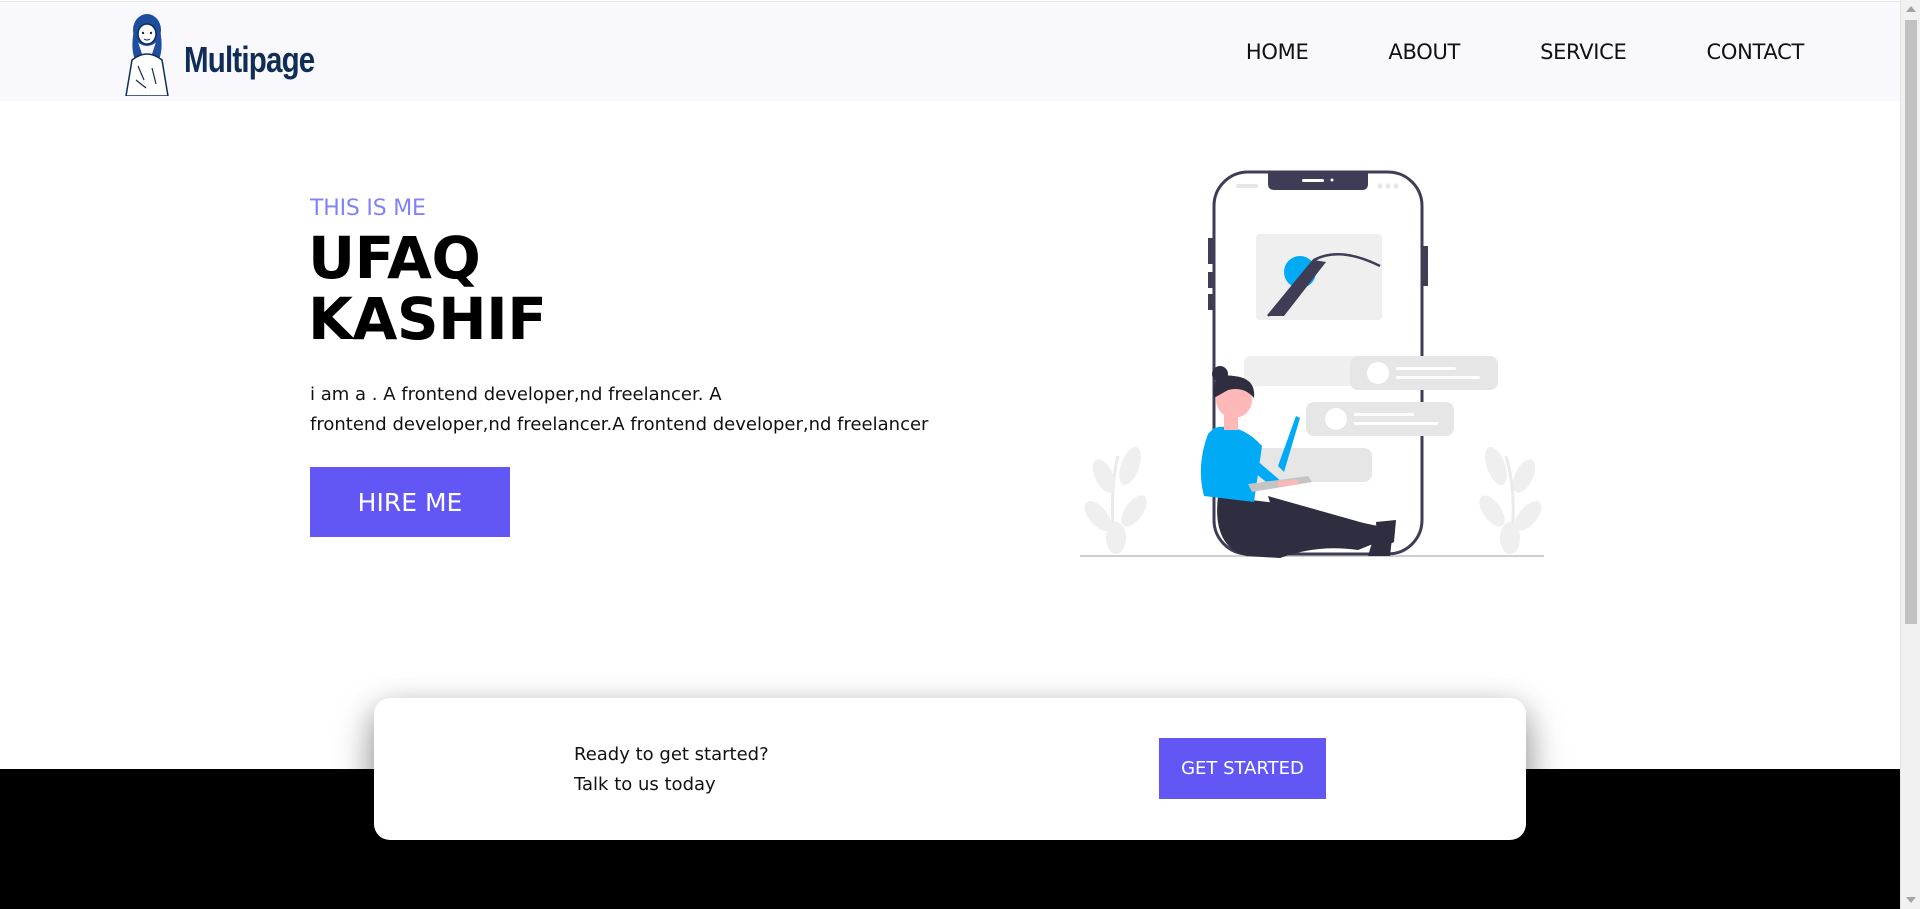  Describe the element at coordinates (671, 770) in the screenshot. I see `cta-text: Ready to get started? Talk to us today` at that location.